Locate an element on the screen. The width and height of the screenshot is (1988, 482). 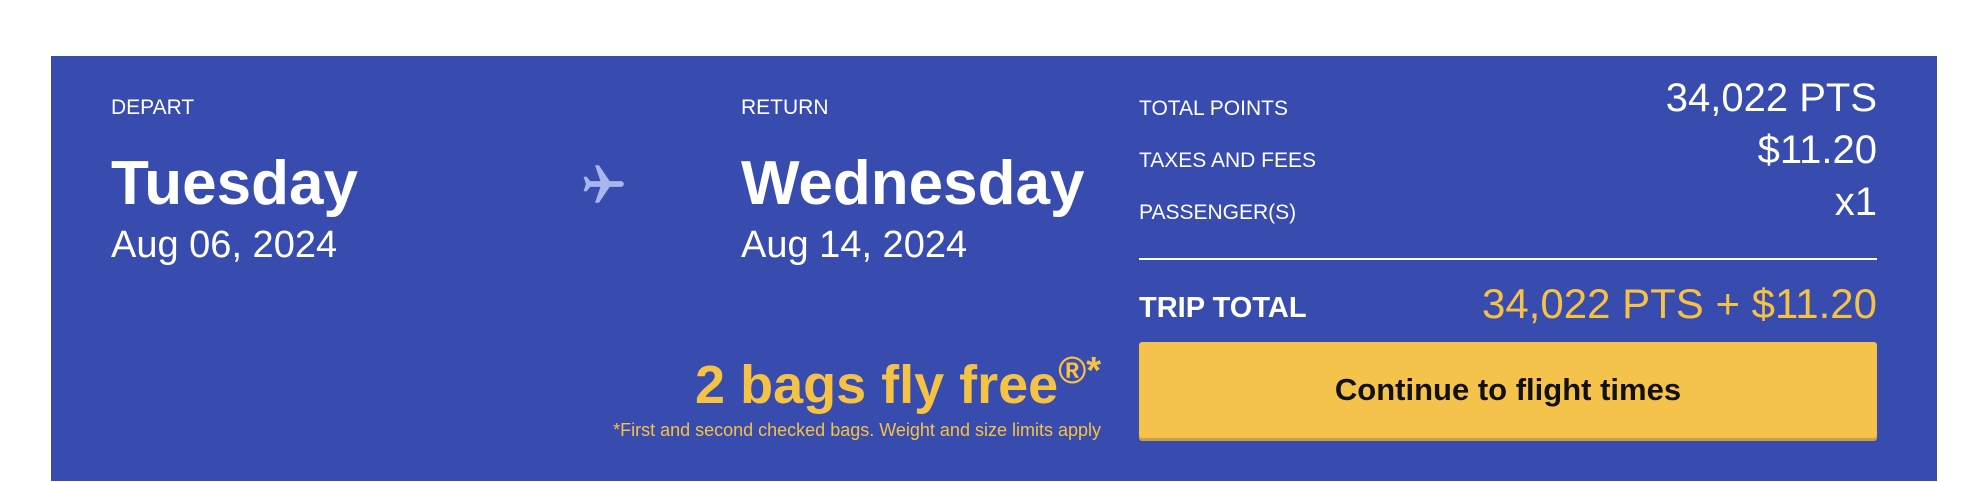
total-points-value: 34,022 PTS is located at coordinates (1771, 98).